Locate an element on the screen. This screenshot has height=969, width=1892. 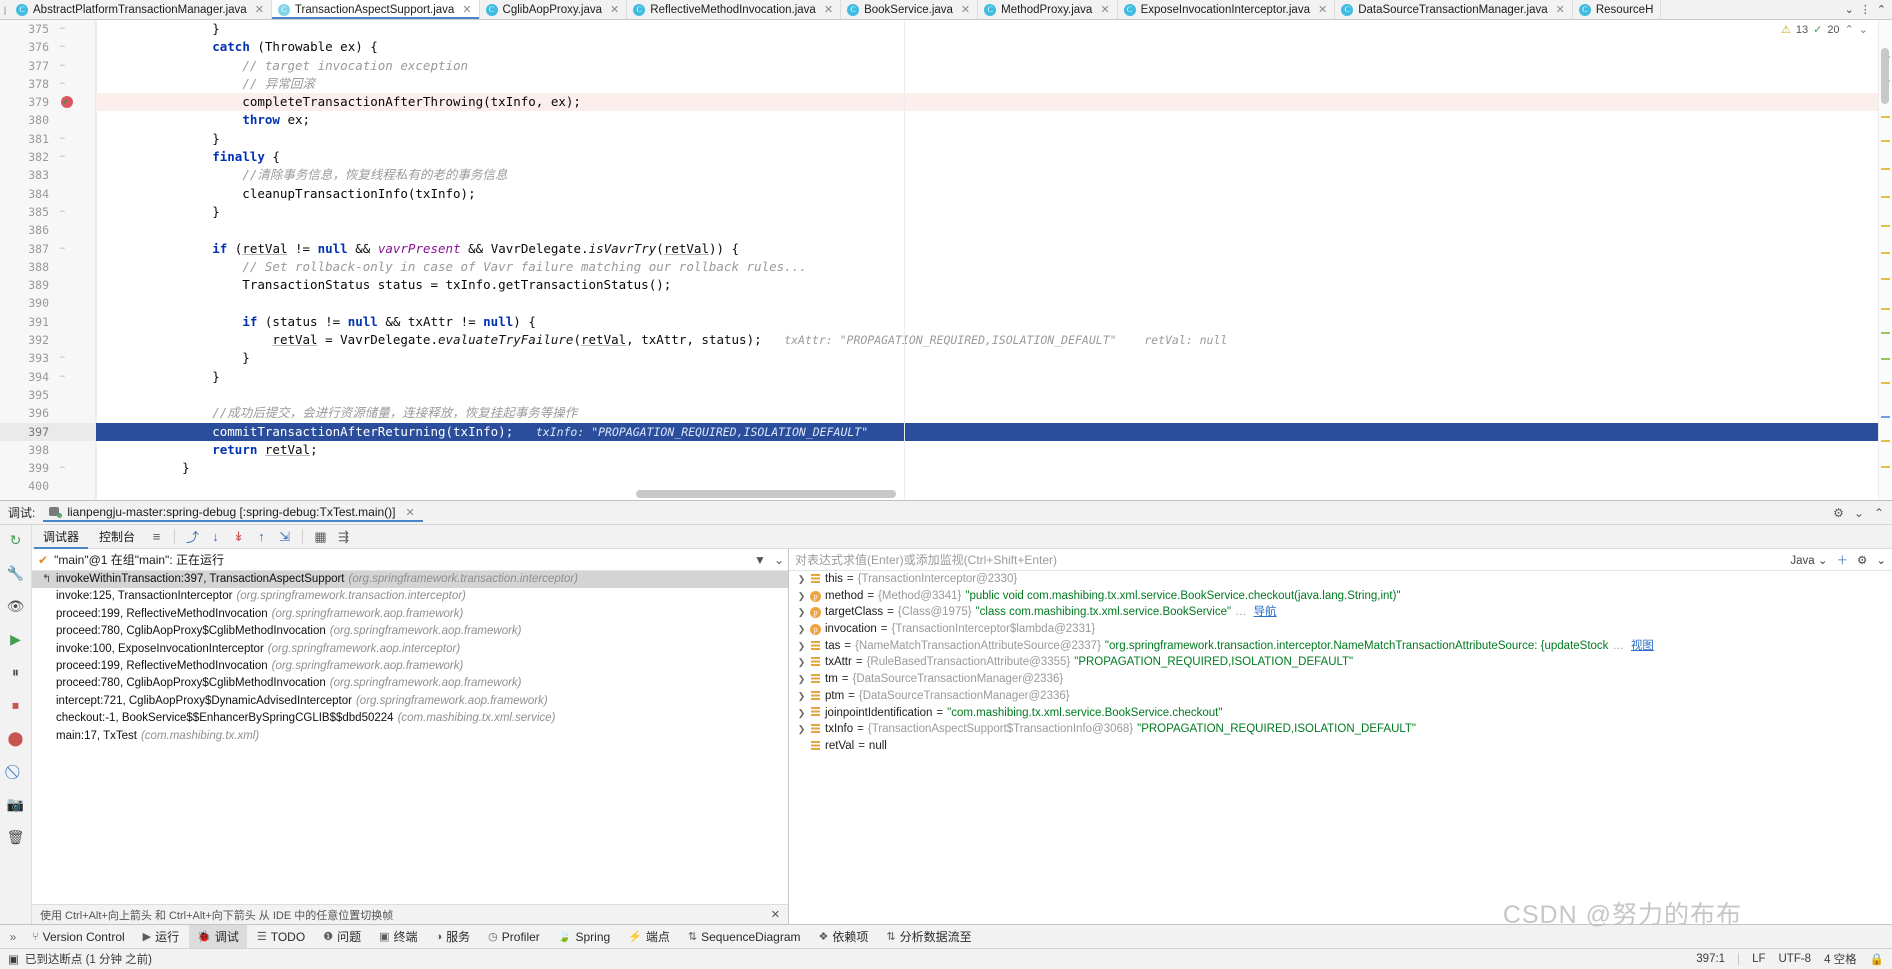
filter-icon: ▼ is located at coordinates (760, 560).